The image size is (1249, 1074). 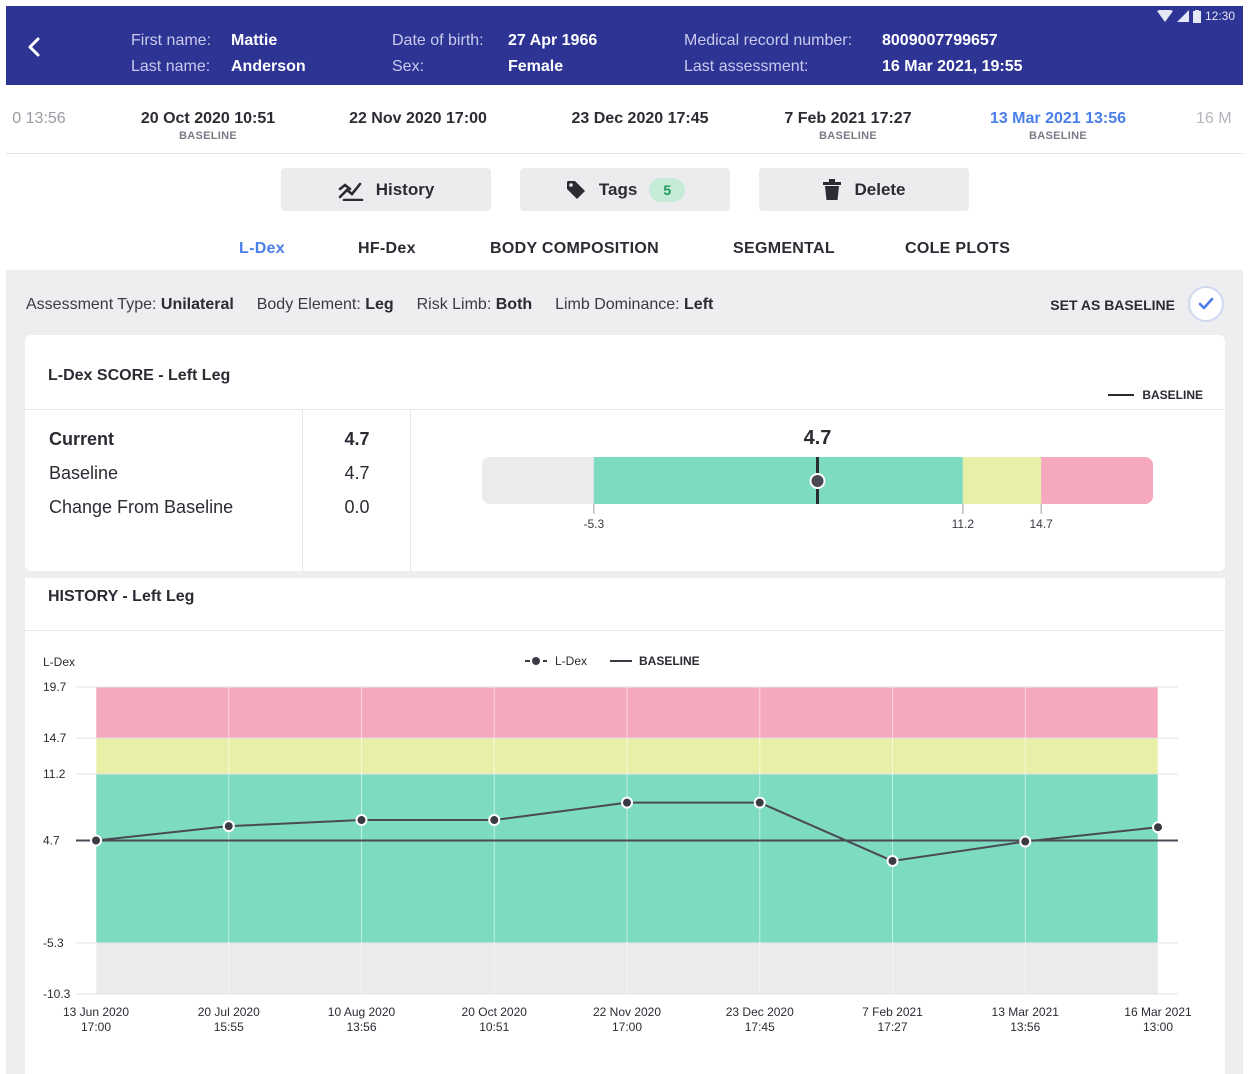 What do you see at coordinates (574, 249) in the screenshot?
I see `tab-body-composition: BODY COMPOSITION` at bounding box center [574, 249].